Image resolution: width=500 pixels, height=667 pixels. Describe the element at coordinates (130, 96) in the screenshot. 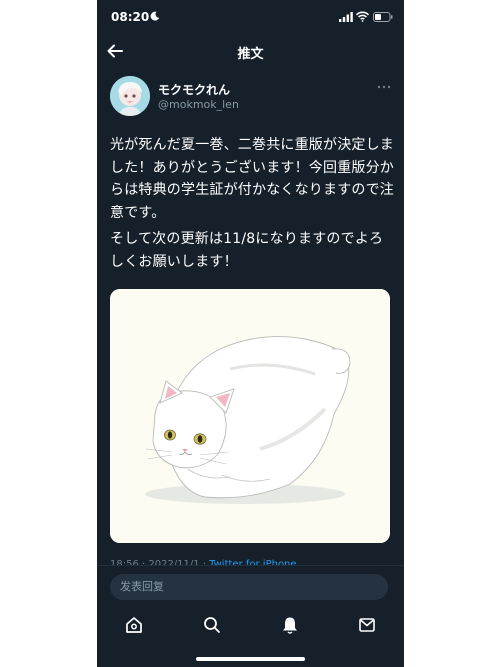

I see `avatar` at that location.